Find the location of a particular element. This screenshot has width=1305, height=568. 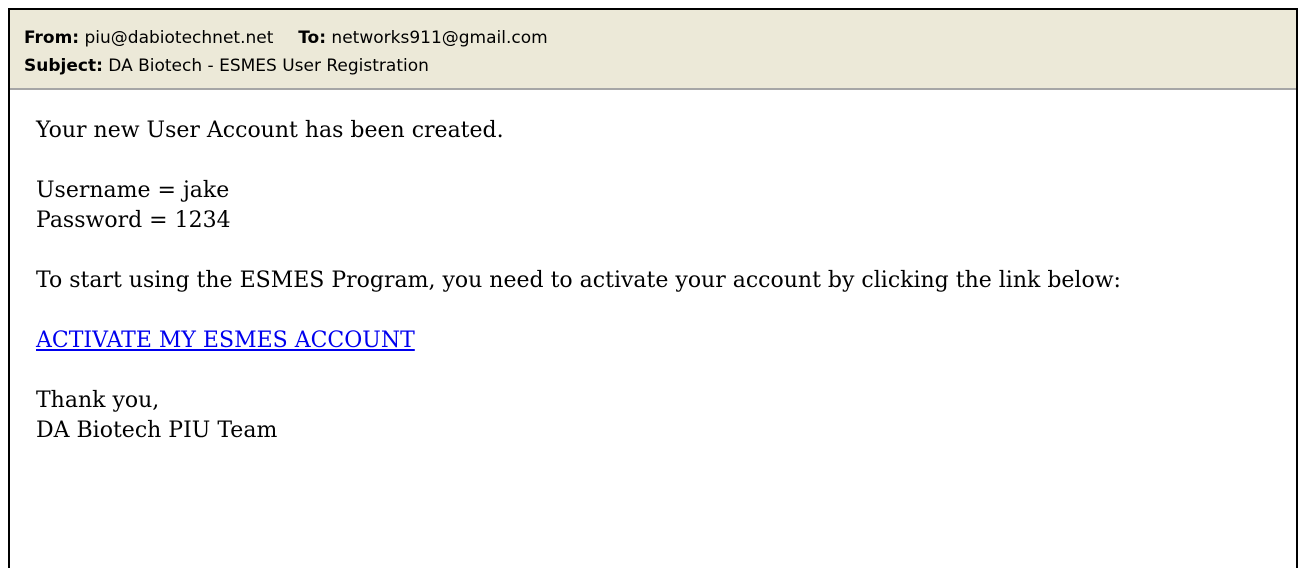

from-label: From: is located at coordinates (52, 38).